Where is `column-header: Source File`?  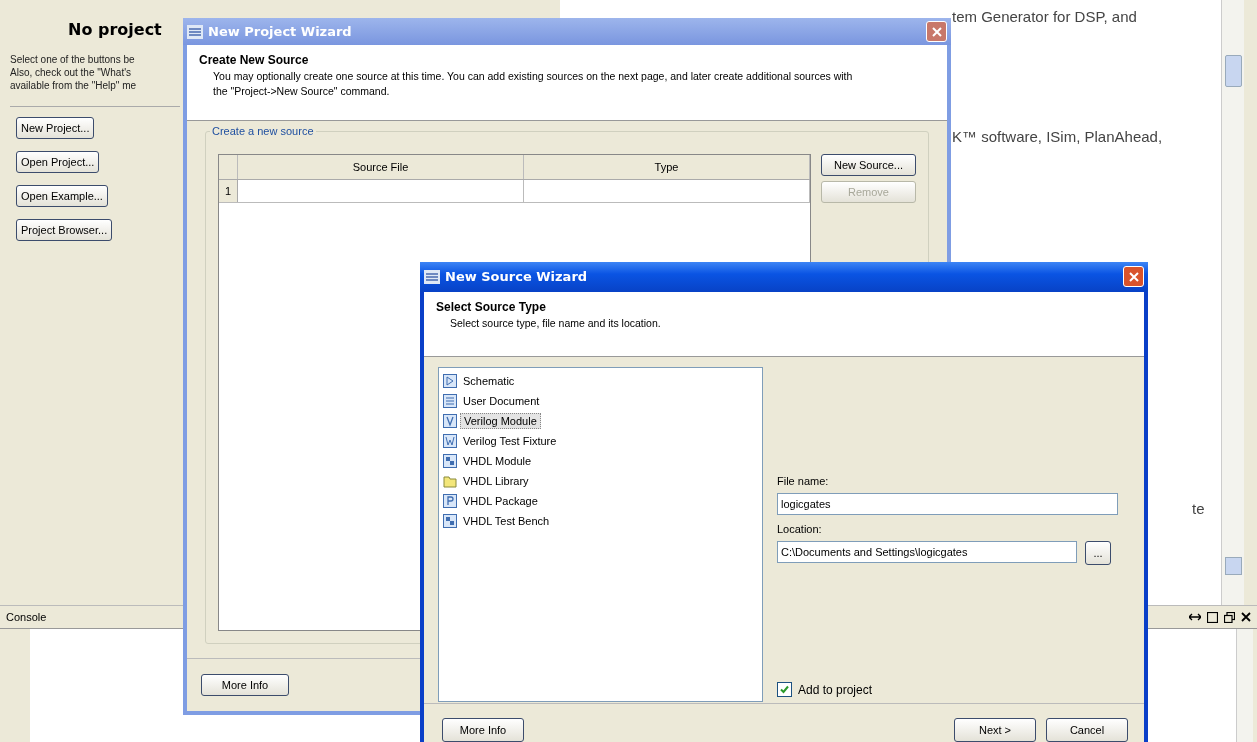 column-header: Source File is located at coordinates (381, 167).